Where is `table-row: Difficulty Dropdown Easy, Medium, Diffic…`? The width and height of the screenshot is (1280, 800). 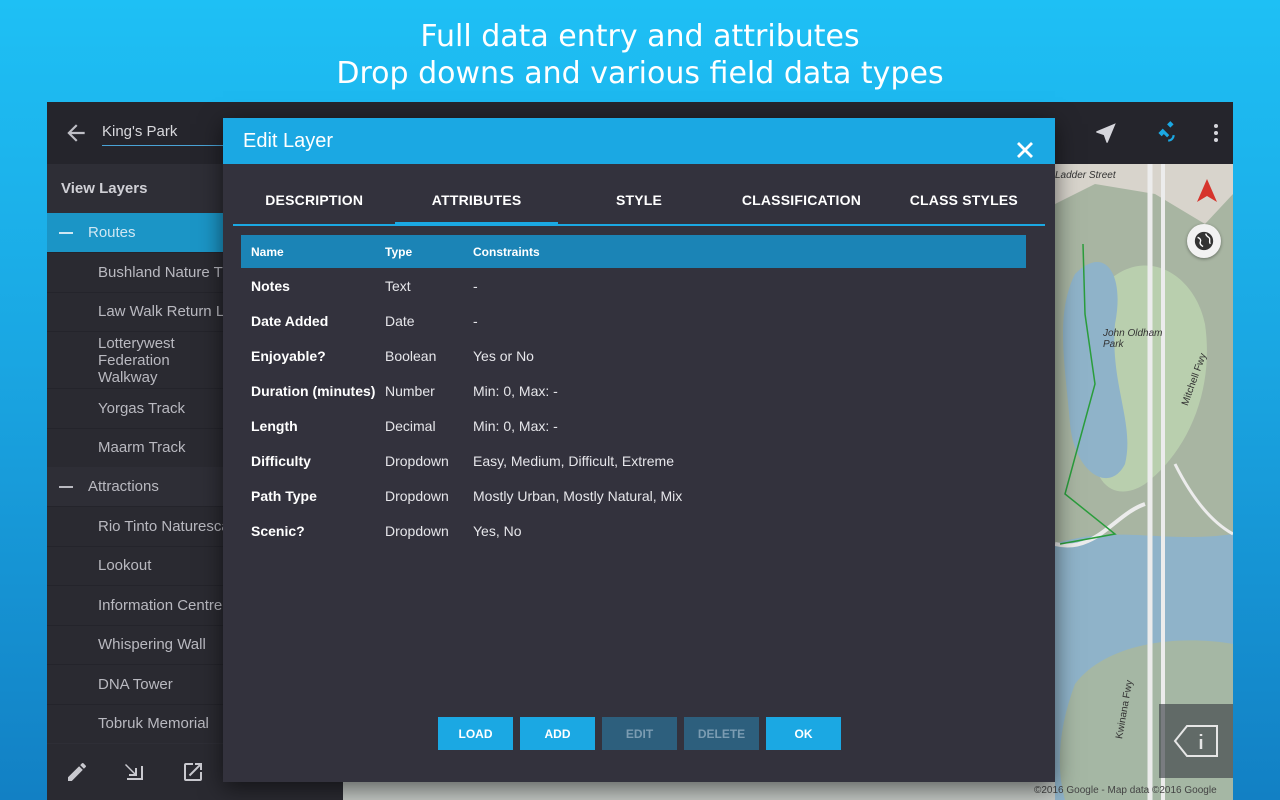
table-row: Difficulty Dropdown Easy, Medium, Diffic… is located at coordinates (633, 460).